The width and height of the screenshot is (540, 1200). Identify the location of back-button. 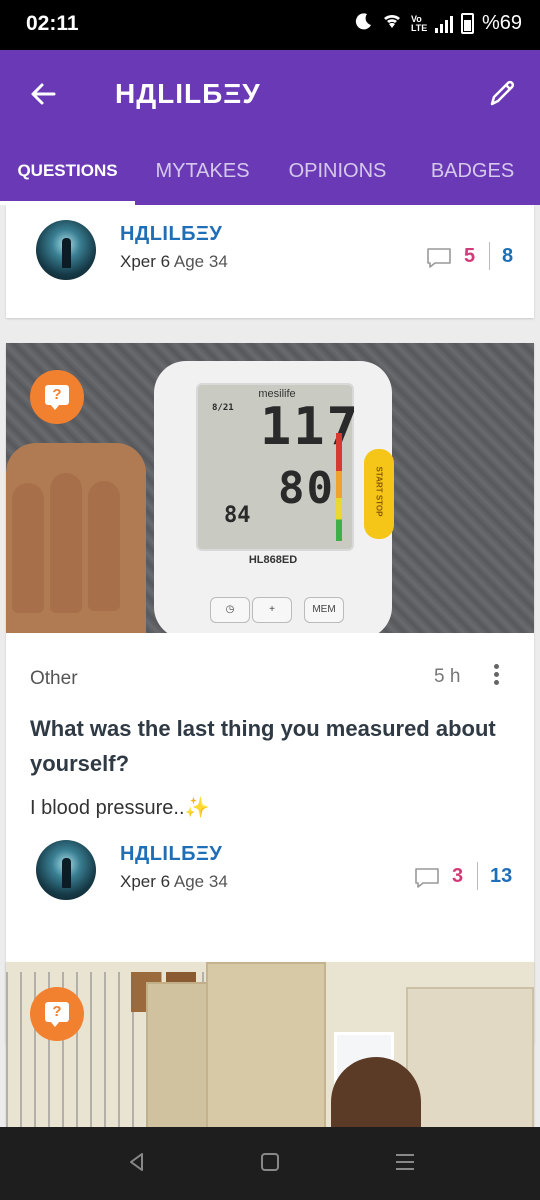
(44, 94).